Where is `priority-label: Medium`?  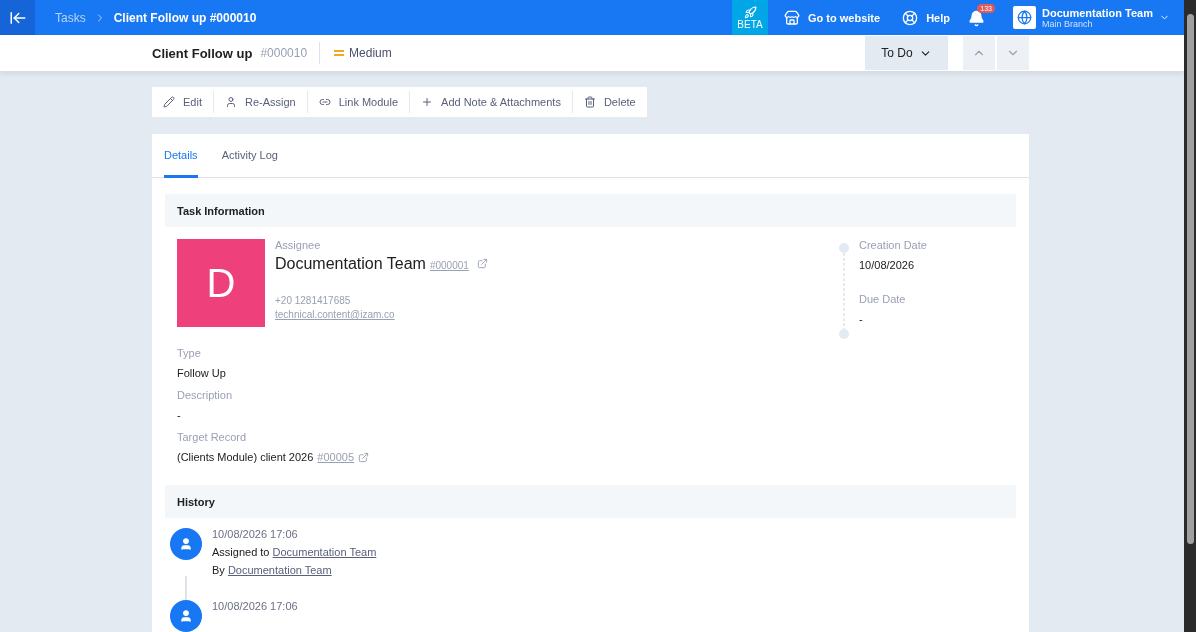
priority-label: Medium is located at coordinates (370, 53).